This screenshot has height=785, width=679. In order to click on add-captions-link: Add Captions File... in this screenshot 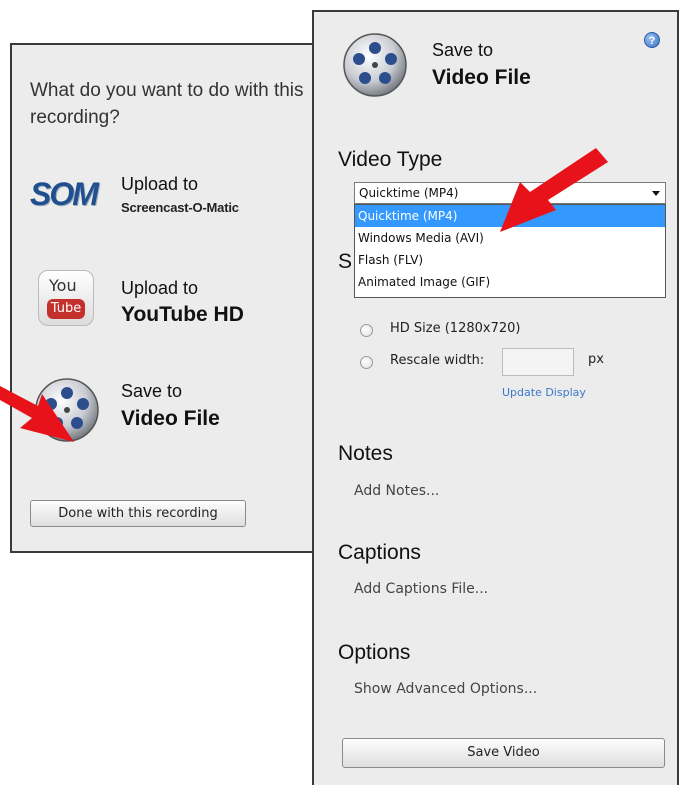, I will do `click(421, 589)`.